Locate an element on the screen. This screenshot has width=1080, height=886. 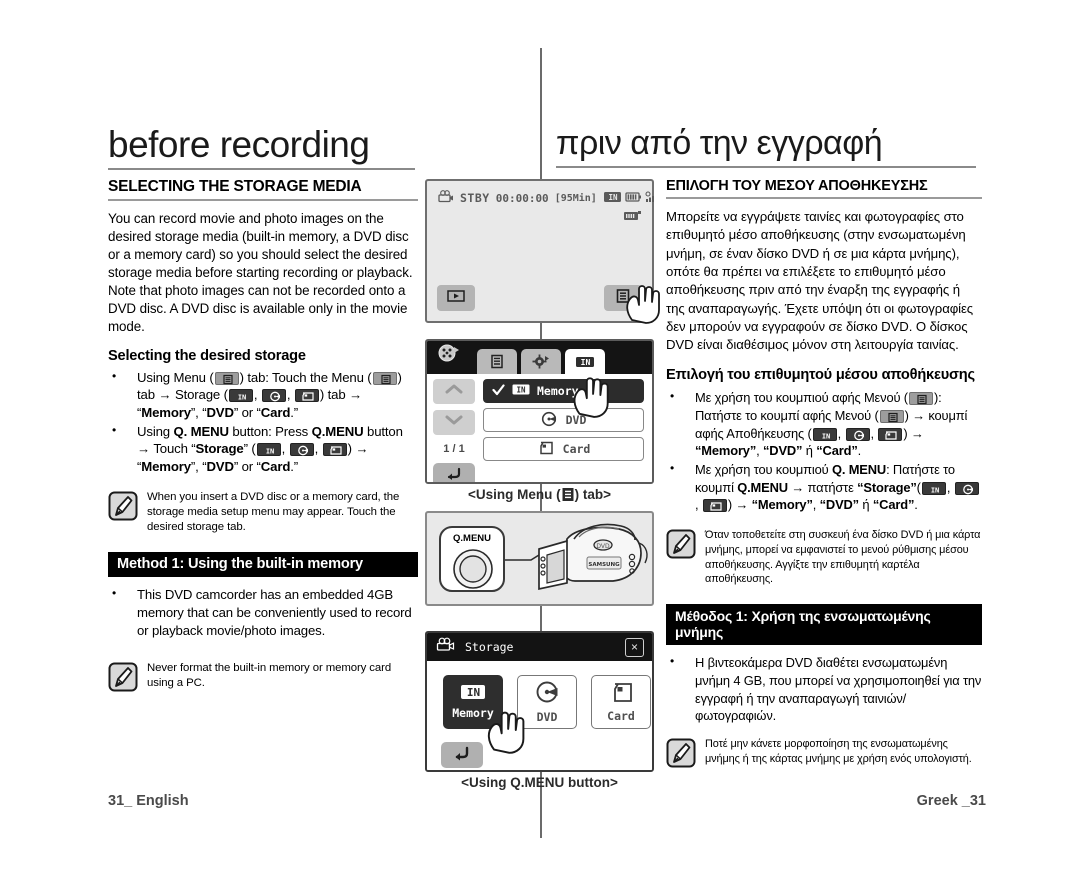
menu-row-dvd: DVD is located at coordinates (563, 420).